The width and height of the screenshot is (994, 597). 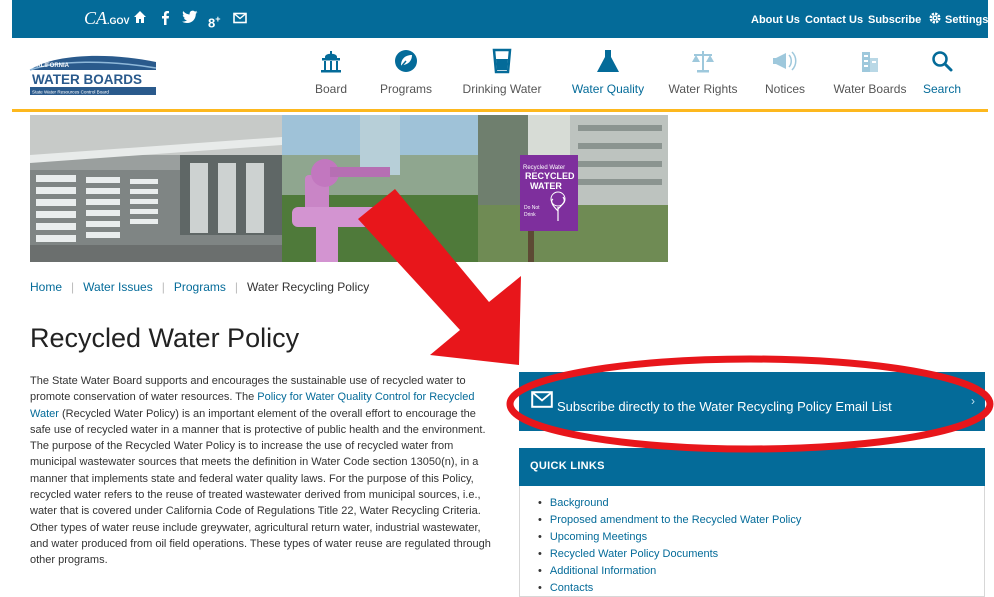 What do you see at coordinates (331, 61) in the screenshot?
I see `capitol-icon` at bounding box center [331, 61].